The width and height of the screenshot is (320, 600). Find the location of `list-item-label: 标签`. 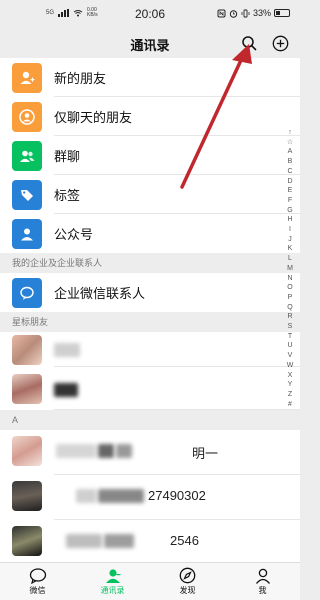

list-item-label: 标签 is located at coordinates (67, 195).